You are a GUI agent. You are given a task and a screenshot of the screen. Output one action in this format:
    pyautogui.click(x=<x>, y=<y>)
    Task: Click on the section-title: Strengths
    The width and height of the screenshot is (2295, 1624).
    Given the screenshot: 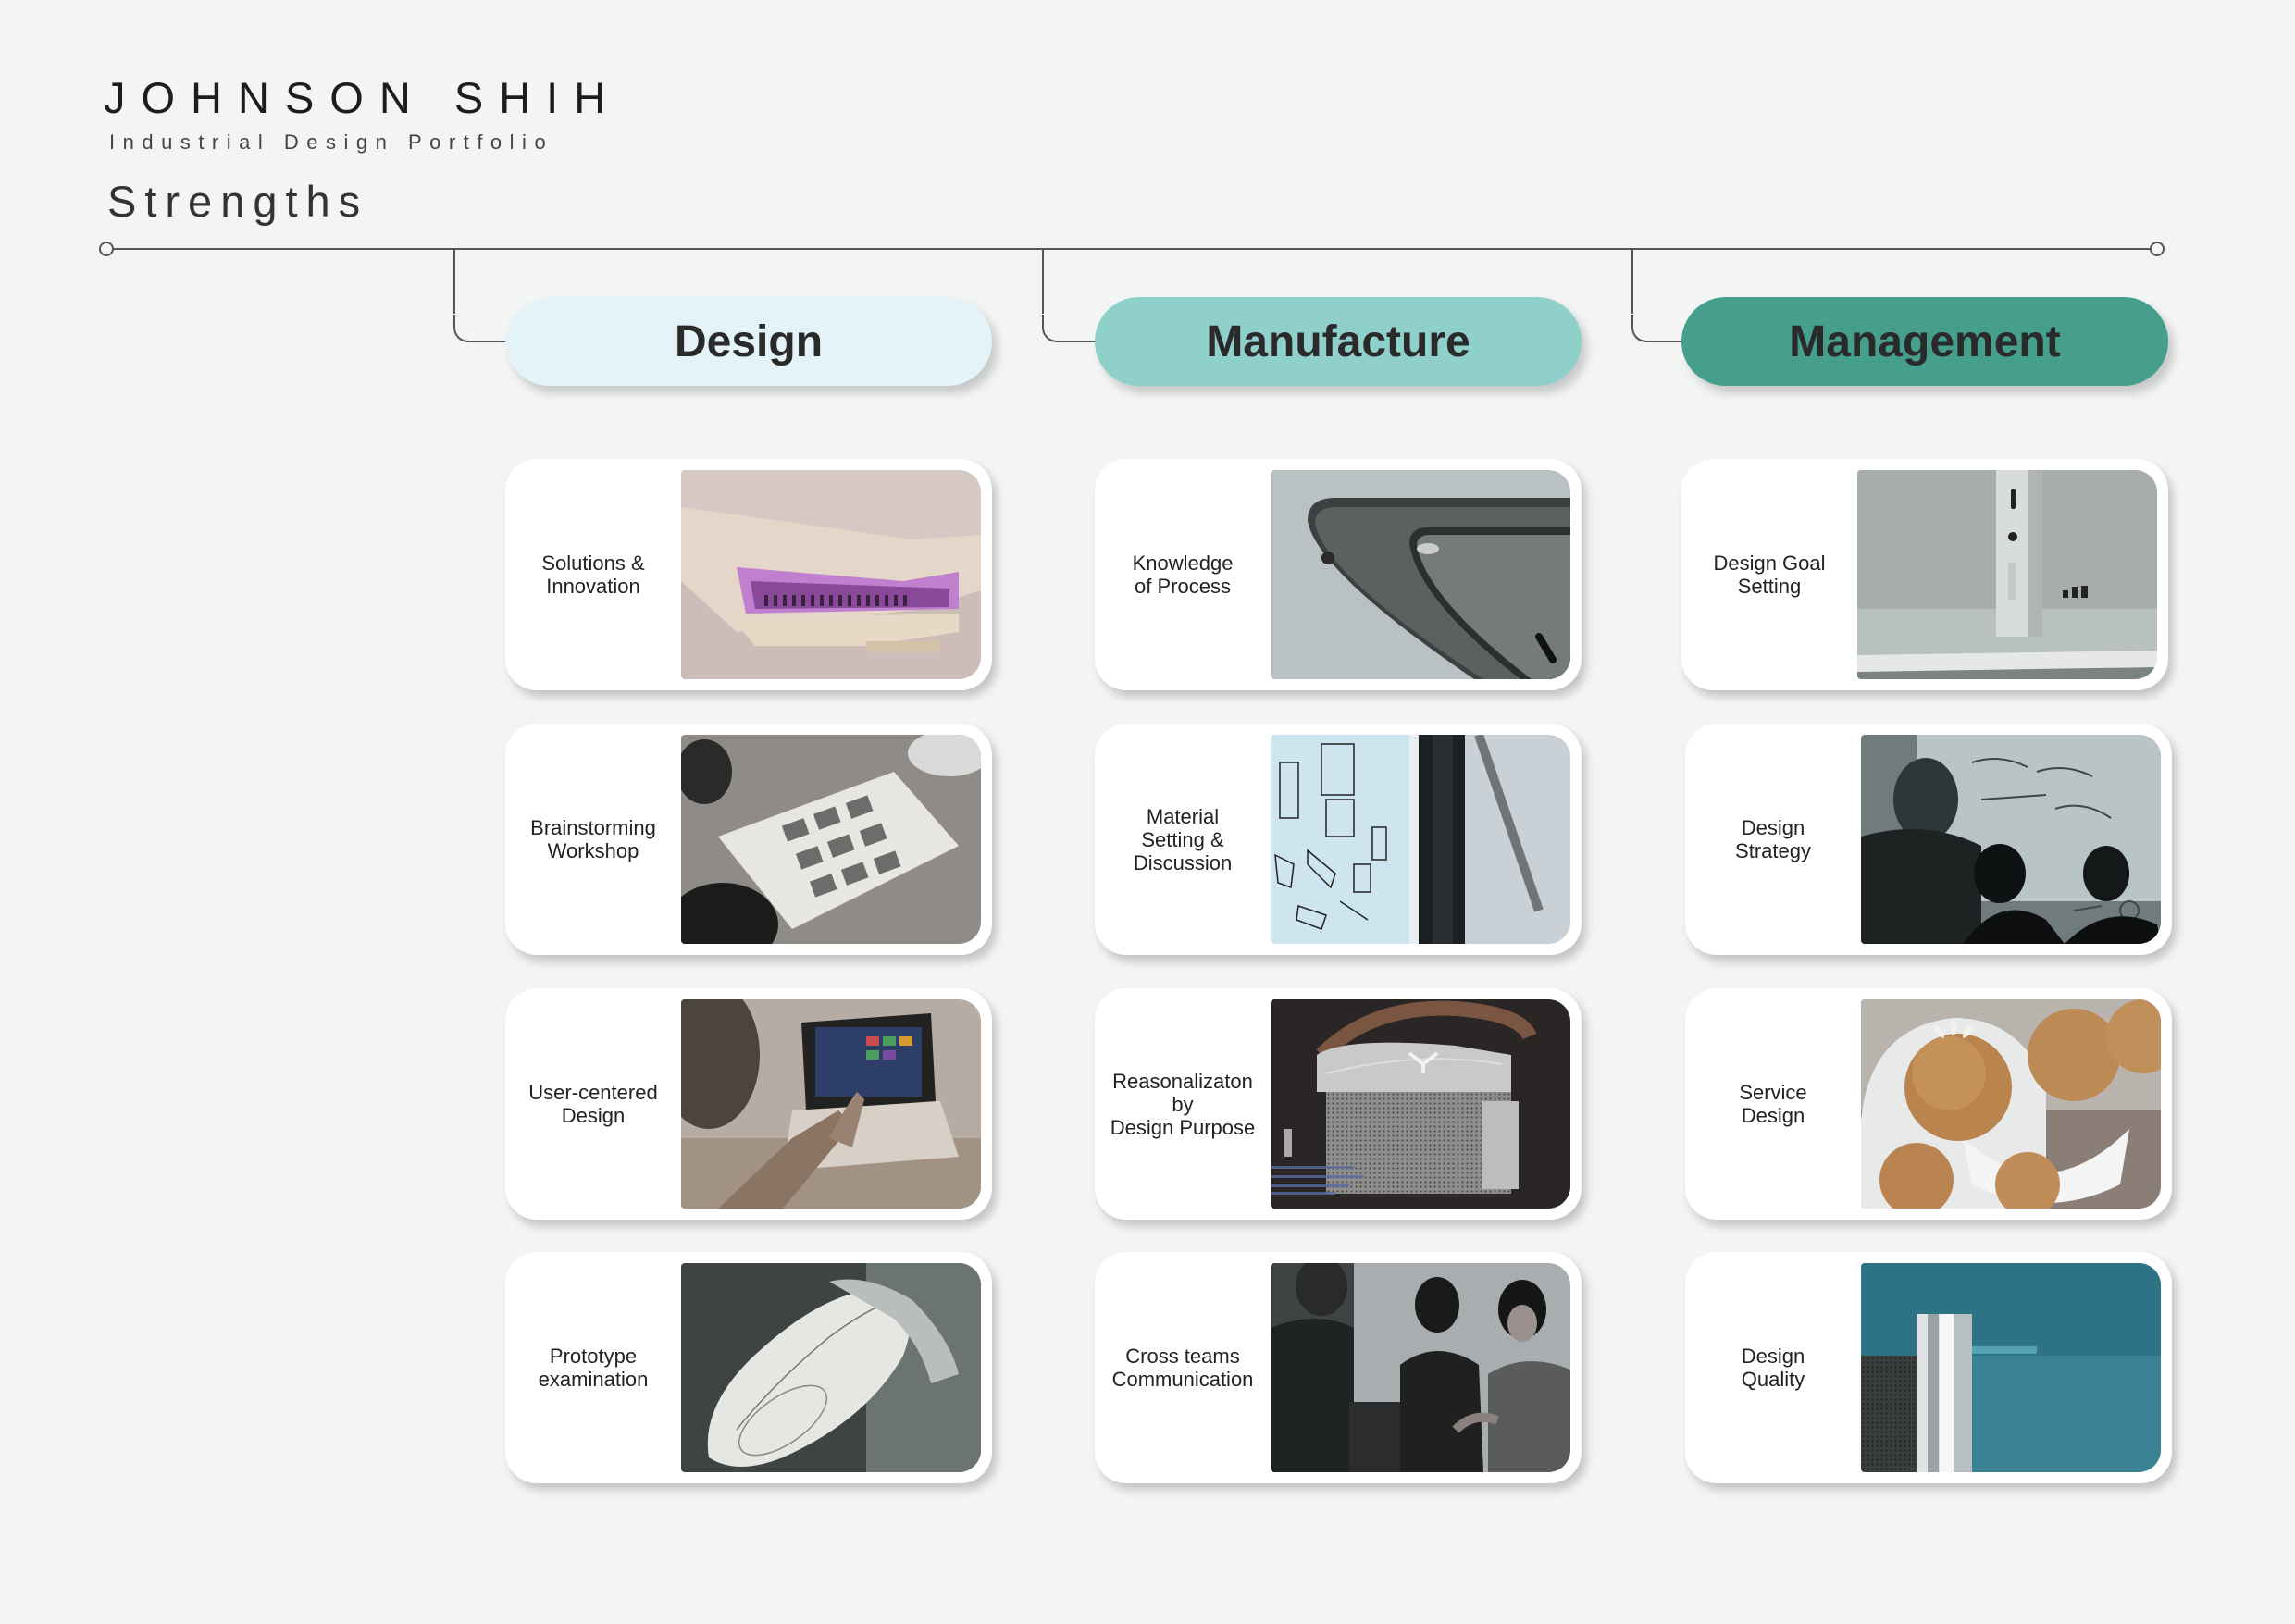 What is the action you would take?
    pyautogui.click(x=238, y=201)
    